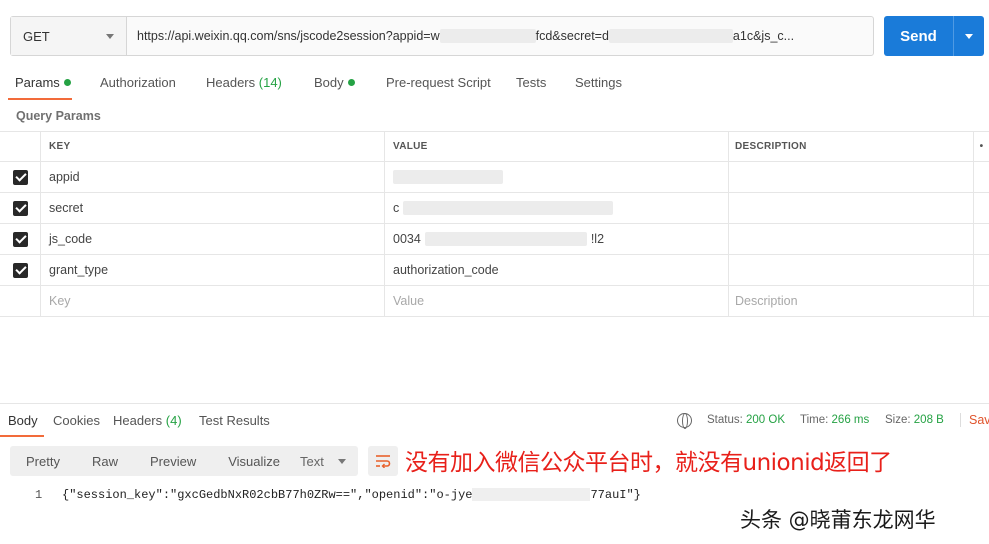 The width and height of the screenshot is (989, 544). What do you see at coordinates (597, 239) in the screenshot?
I see `param-value-text-end: !l2` at bounding box center [597, 239].